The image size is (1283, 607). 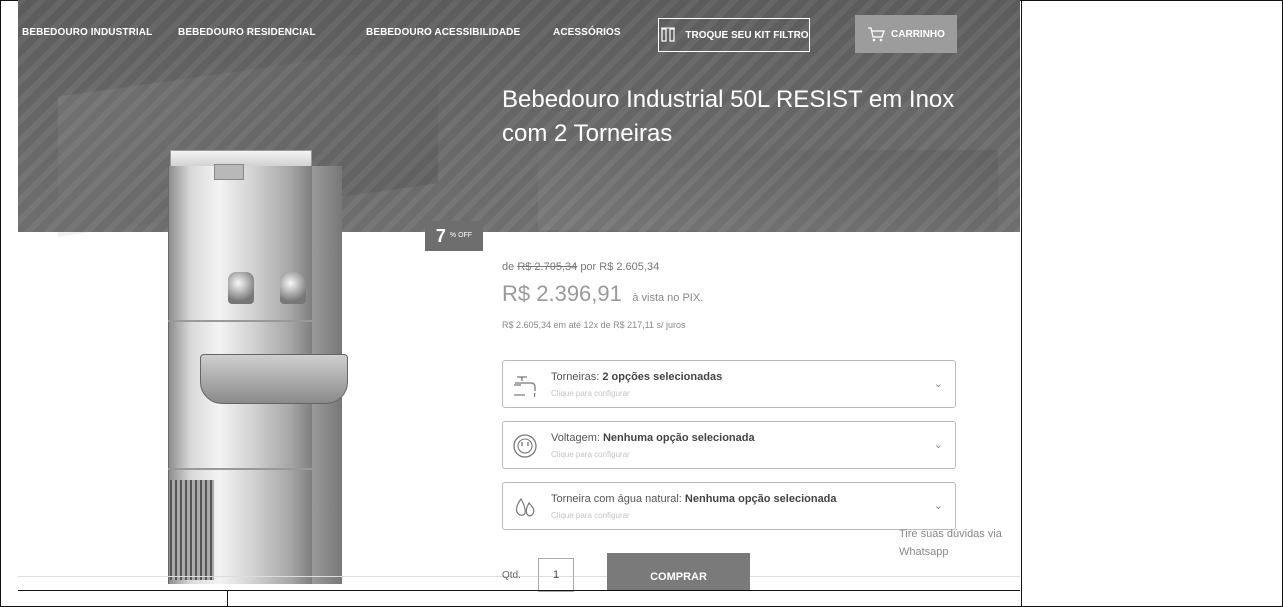 What do you see at coordinates (556, 575) in the screenshot?
I see `quantity-input: 1` at bounding box center [556, 575].